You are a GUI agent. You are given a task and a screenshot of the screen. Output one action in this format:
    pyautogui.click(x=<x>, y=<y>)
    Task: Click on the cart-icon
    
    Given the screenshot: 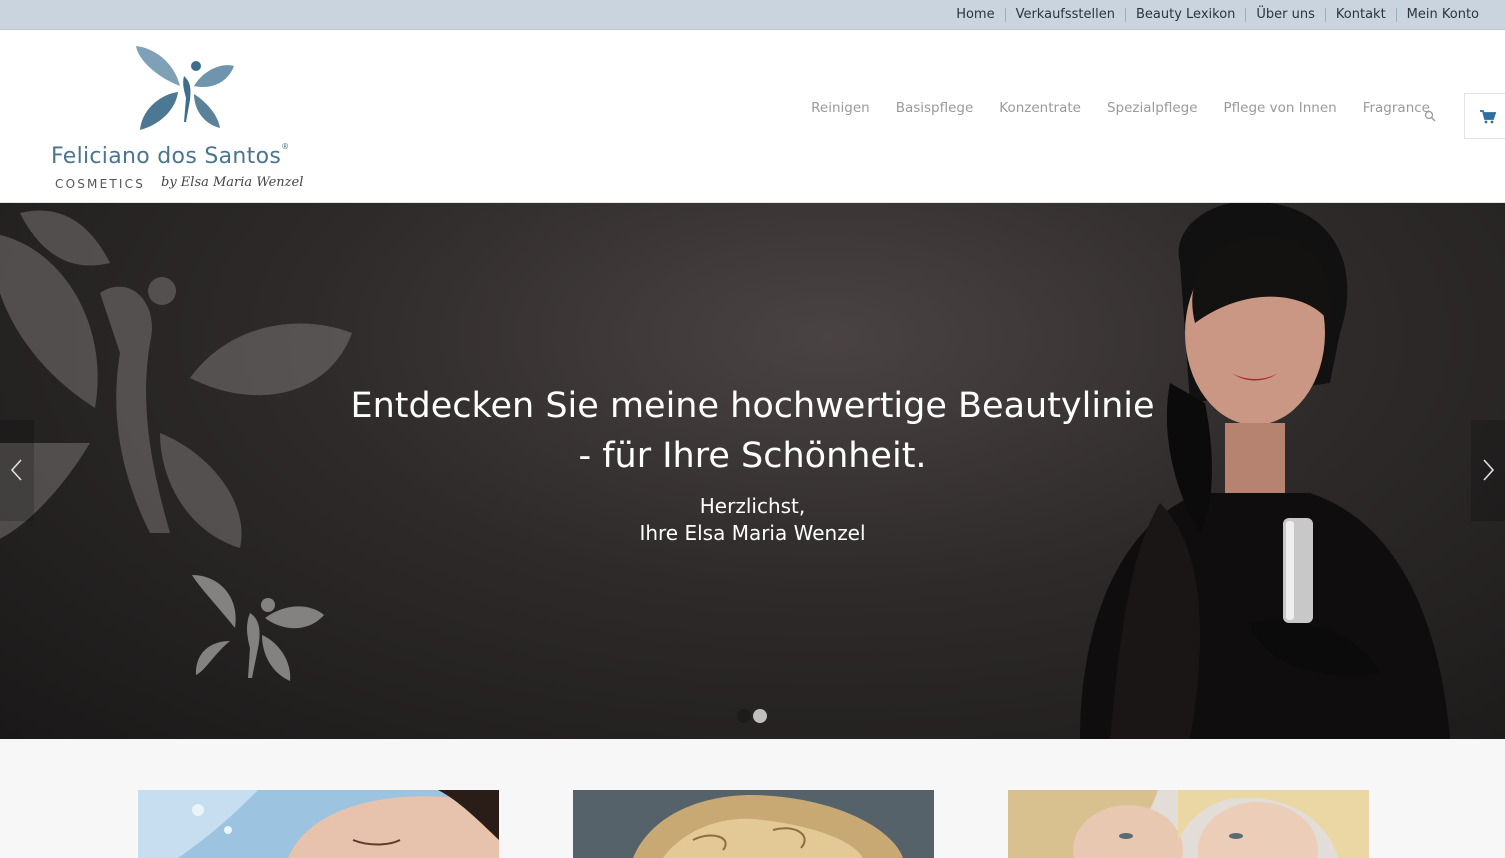 What is the action you would take?
    pyautogui.click(x=1488, y=117)
    